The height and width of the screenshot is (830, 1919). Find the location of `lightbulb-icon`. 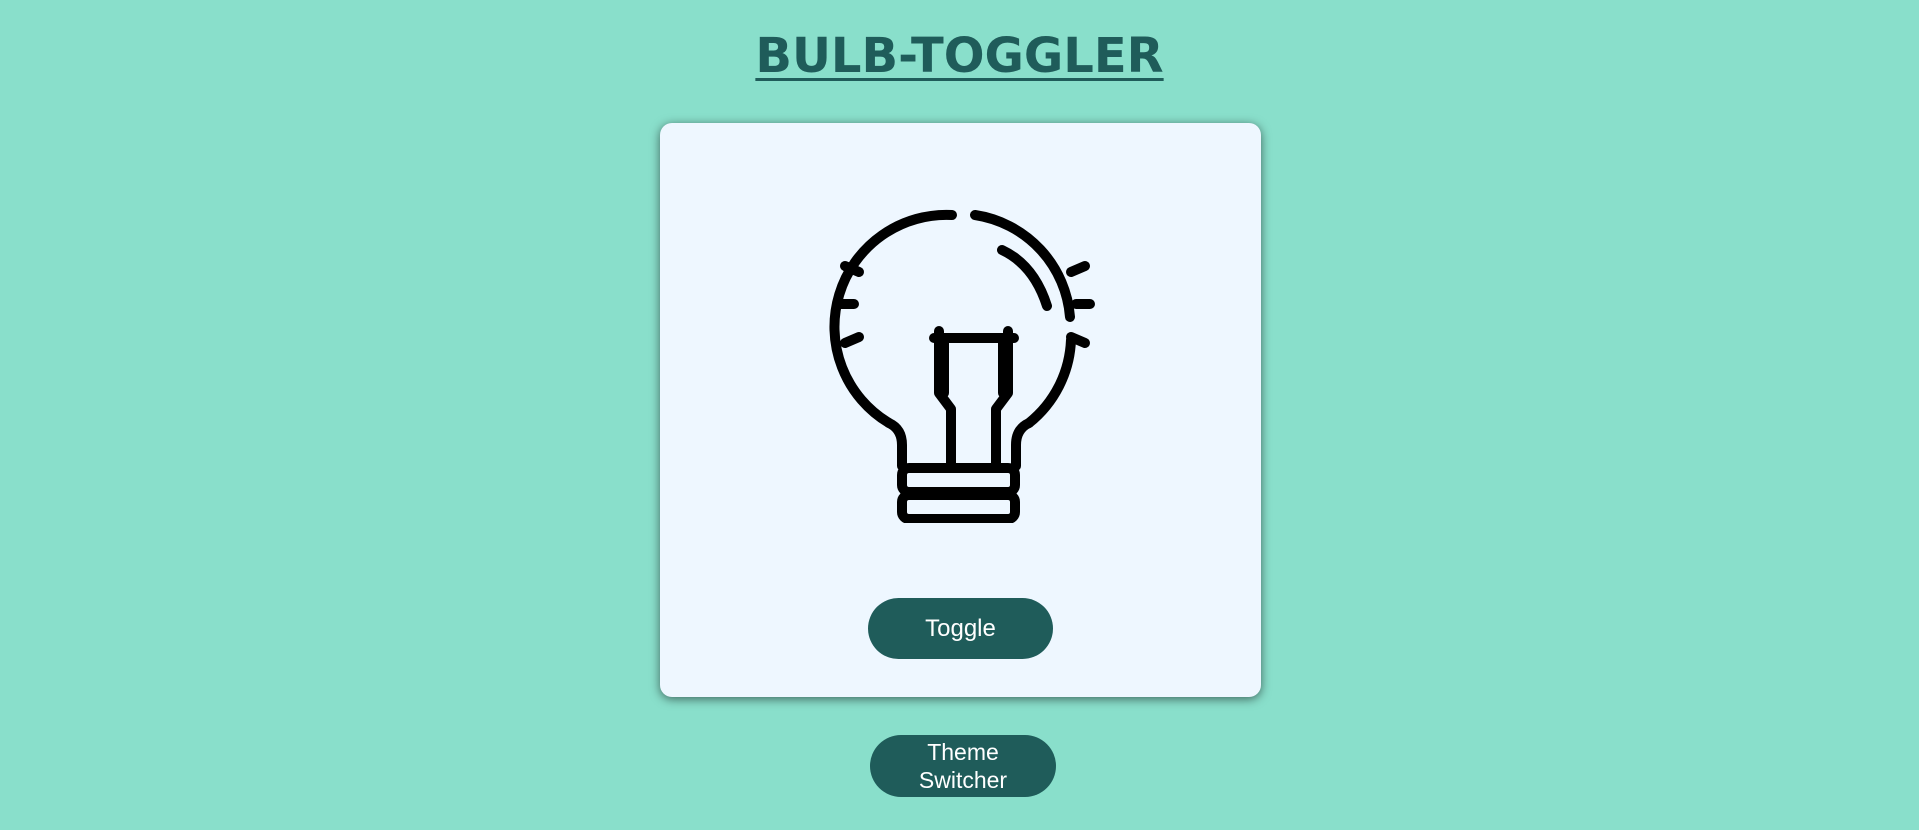

lightbulb-icon is located at coordinates (959, 343).